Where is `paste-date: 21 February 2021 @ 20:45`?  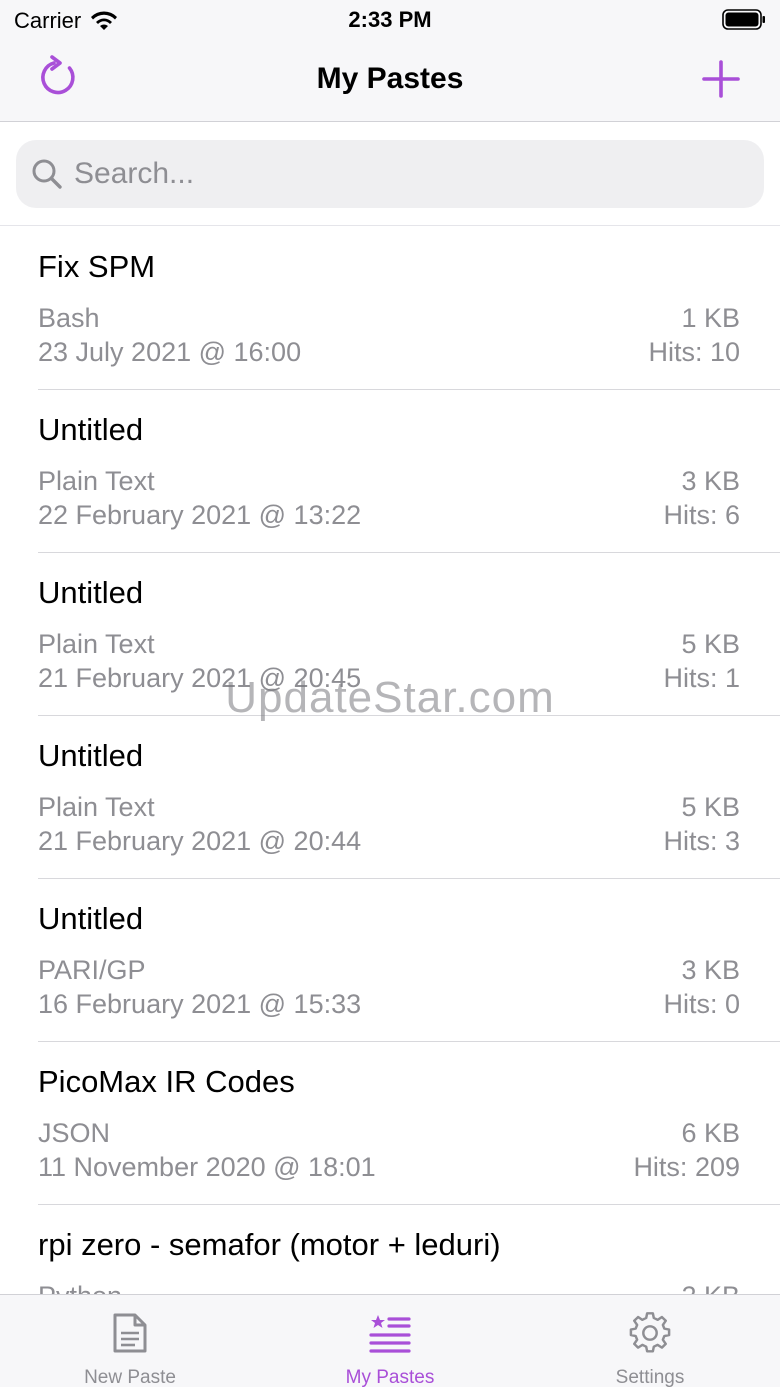
paste-date: 21 February 2021 @ 20:45 is located at coordinates (200, 678).